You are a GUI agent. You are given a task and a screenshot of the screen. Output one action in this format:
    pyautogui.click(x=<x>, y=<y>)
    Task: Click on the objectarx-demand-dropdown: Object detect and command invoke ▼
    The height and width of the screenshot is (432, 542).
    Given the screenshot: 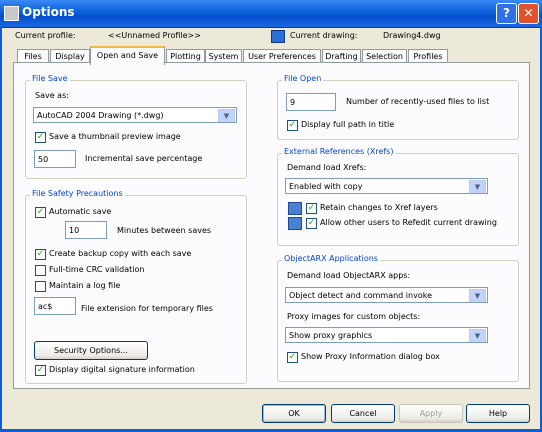 What is the action you would take?
    pyautogui.click(x=386, y=295)
    